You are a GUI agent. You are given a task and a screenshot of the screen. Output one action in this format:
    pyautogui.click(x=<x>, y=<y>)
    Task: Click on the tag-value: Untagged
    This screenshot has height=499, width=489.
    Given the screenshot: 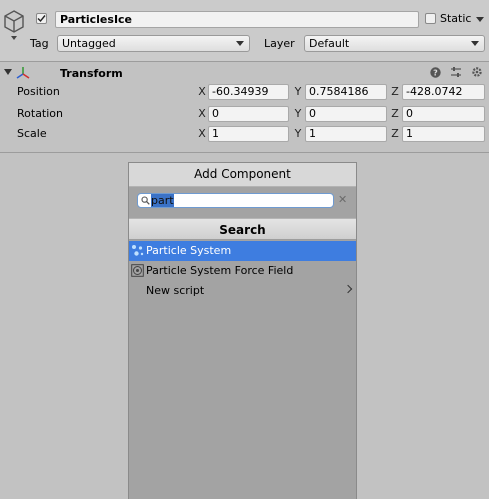 What is the action you would take?
    pyautogui.click(x=89, y=43)
    